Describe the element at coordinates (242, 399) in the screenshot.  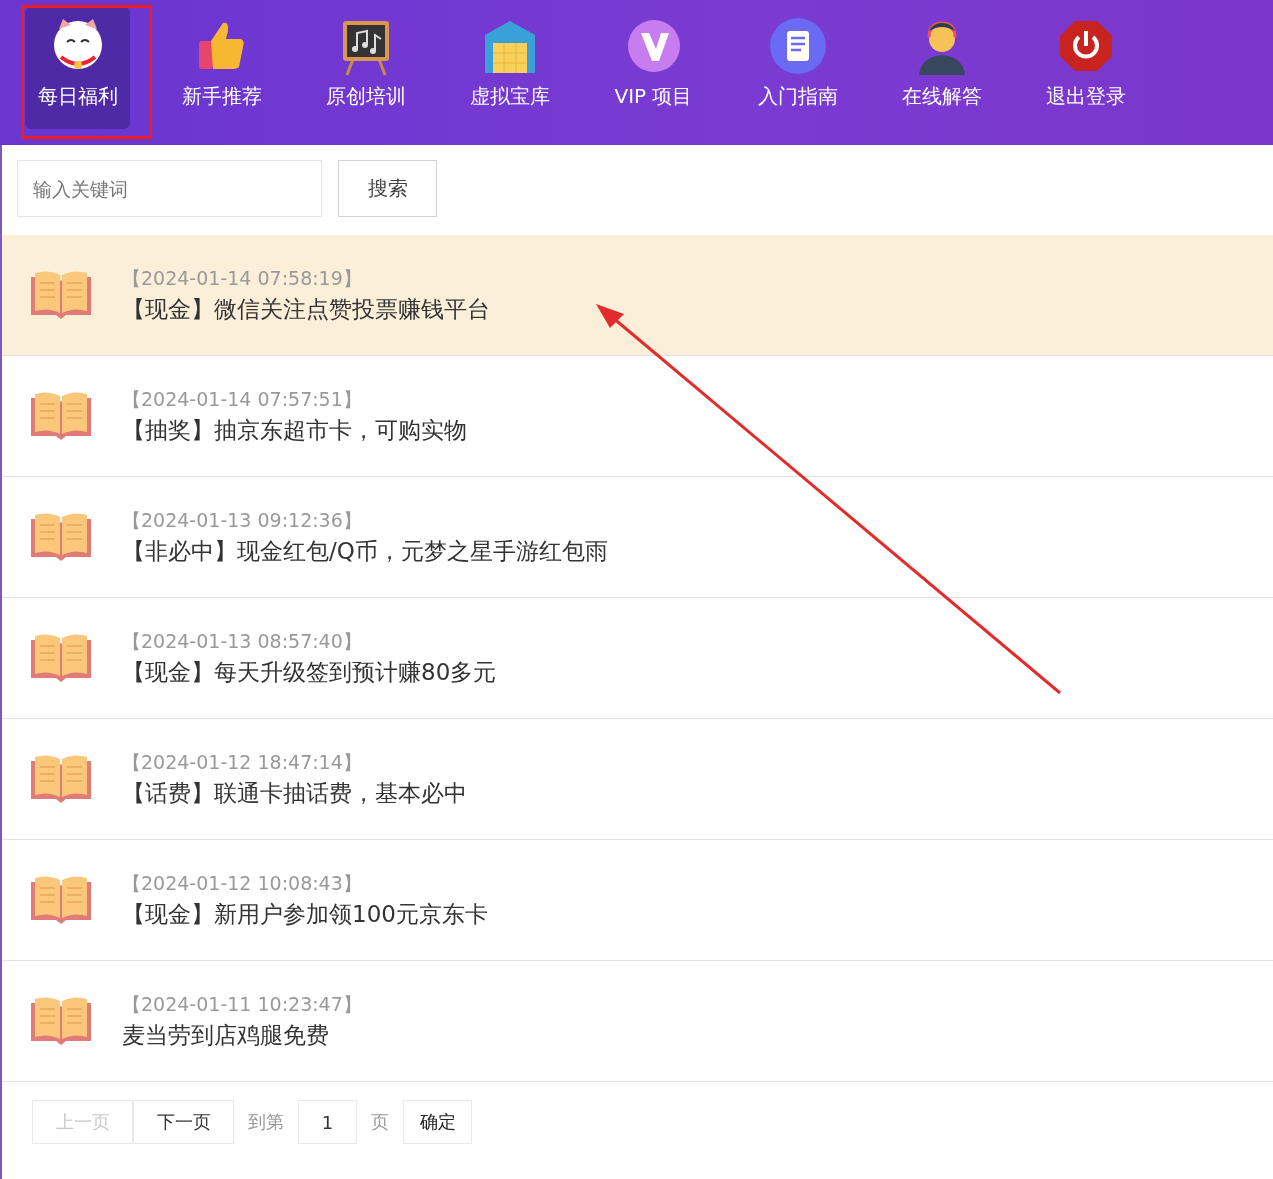
I see `post-time: 【2024-01-14 07:57:51】` at that location.